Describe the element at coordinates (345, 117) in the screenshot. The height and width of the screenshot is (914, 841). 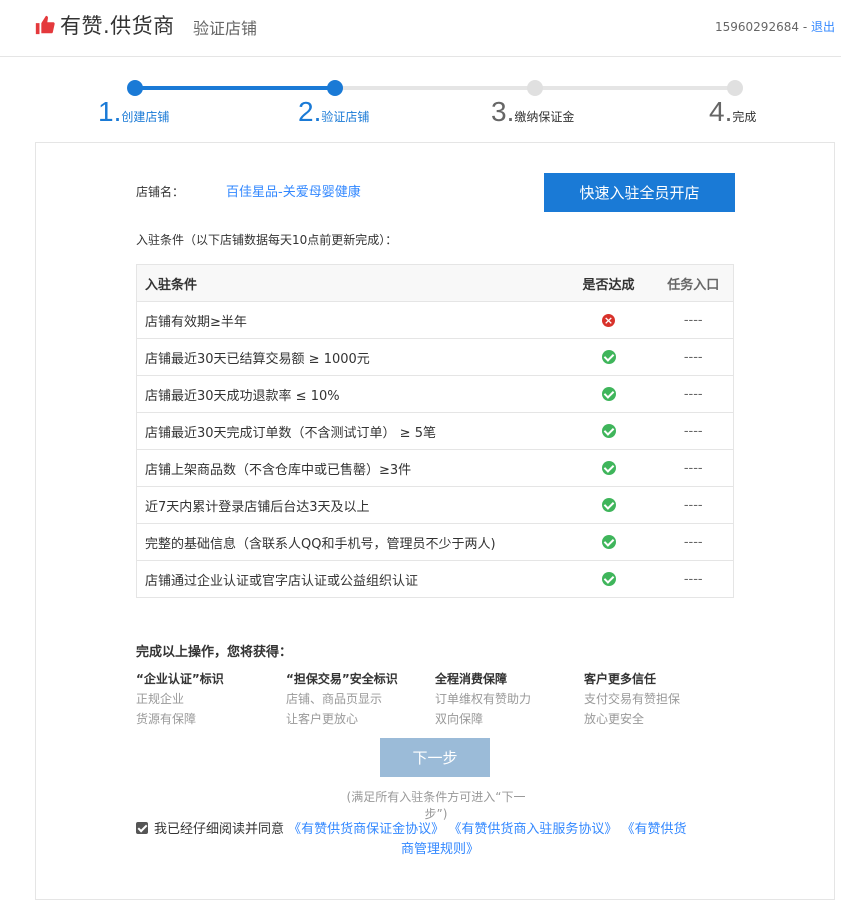
I see `step-label: 验证店铺` at that location.